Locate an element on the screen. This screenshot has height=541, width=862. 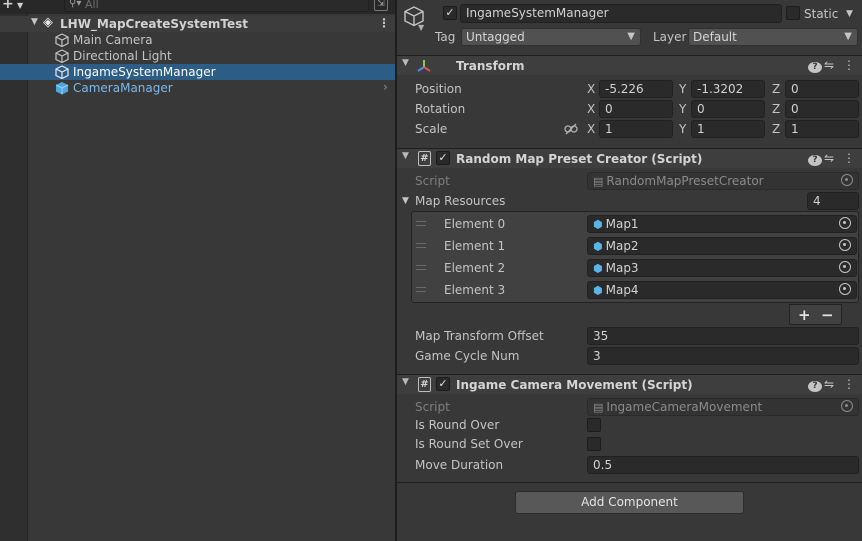
element-0-field: ⬢ Map1 is located at coordinates (722, 224).